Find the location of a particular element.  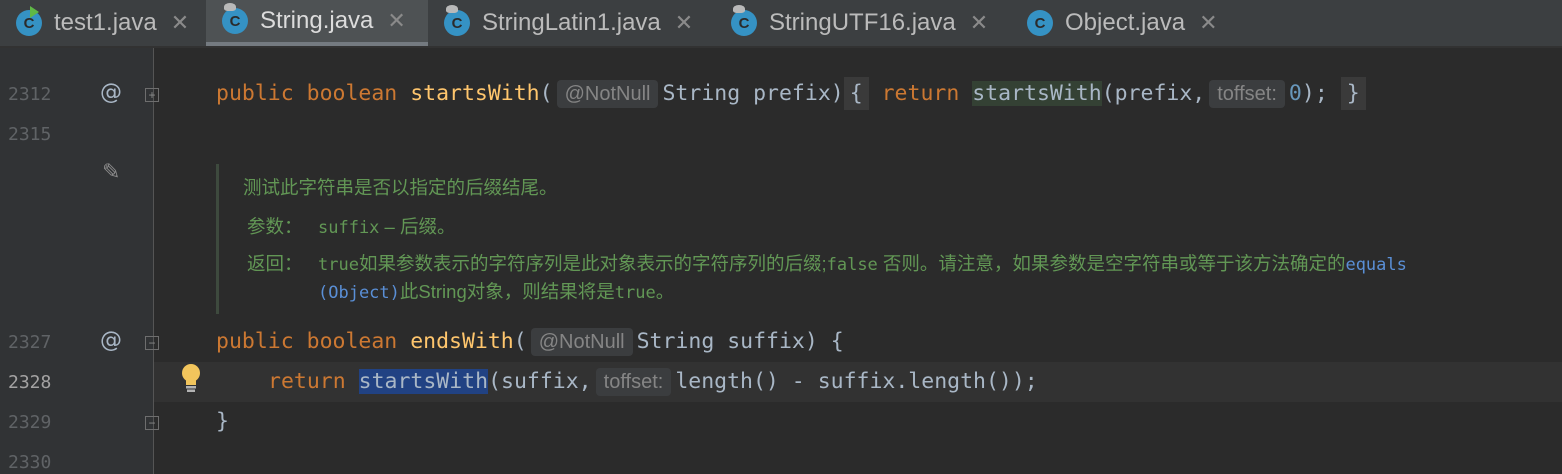

tab-string-java: C String.java ✕ is located at coordinates (317, 23).